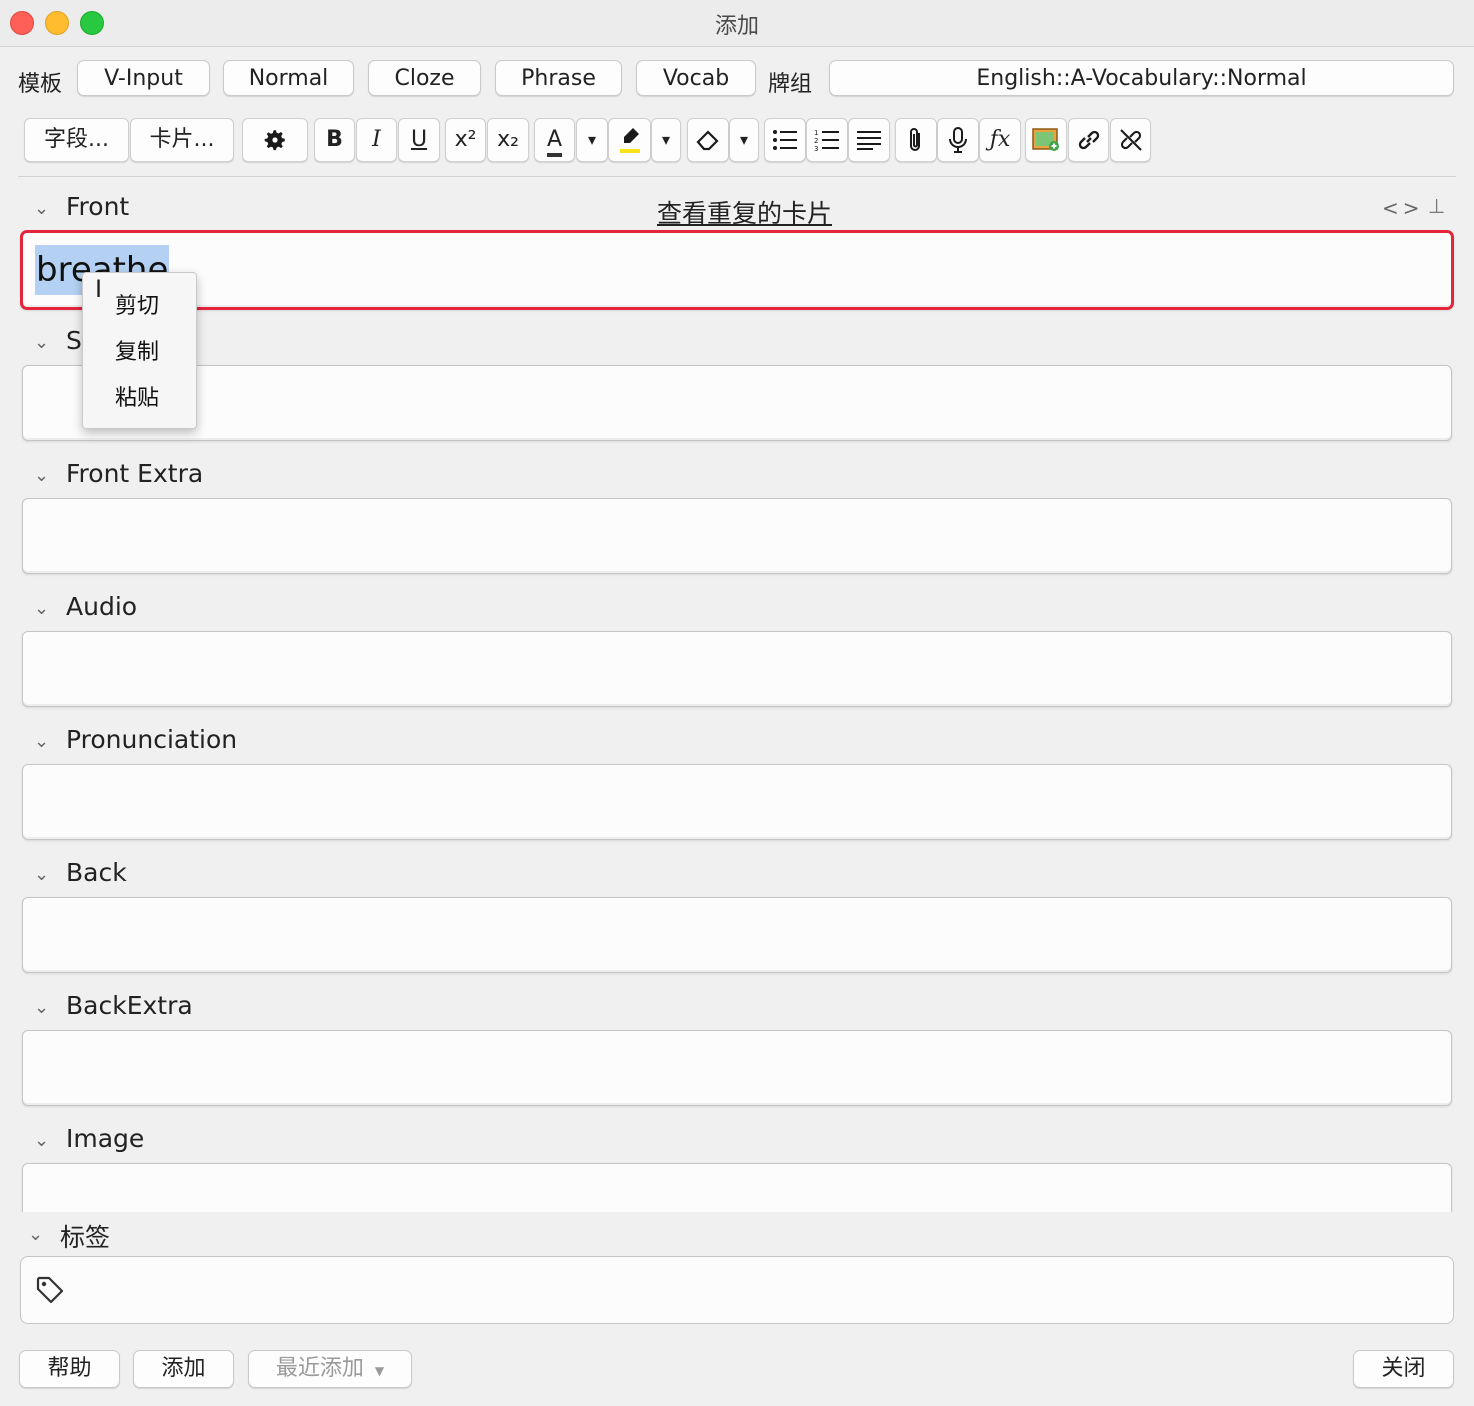 This screenshot has height=1406, width=1474. What do you see at coordinates (558, 78) in the screenshot?
I see `model-button-phrase: Phrase` at bounding box center [558, 78].